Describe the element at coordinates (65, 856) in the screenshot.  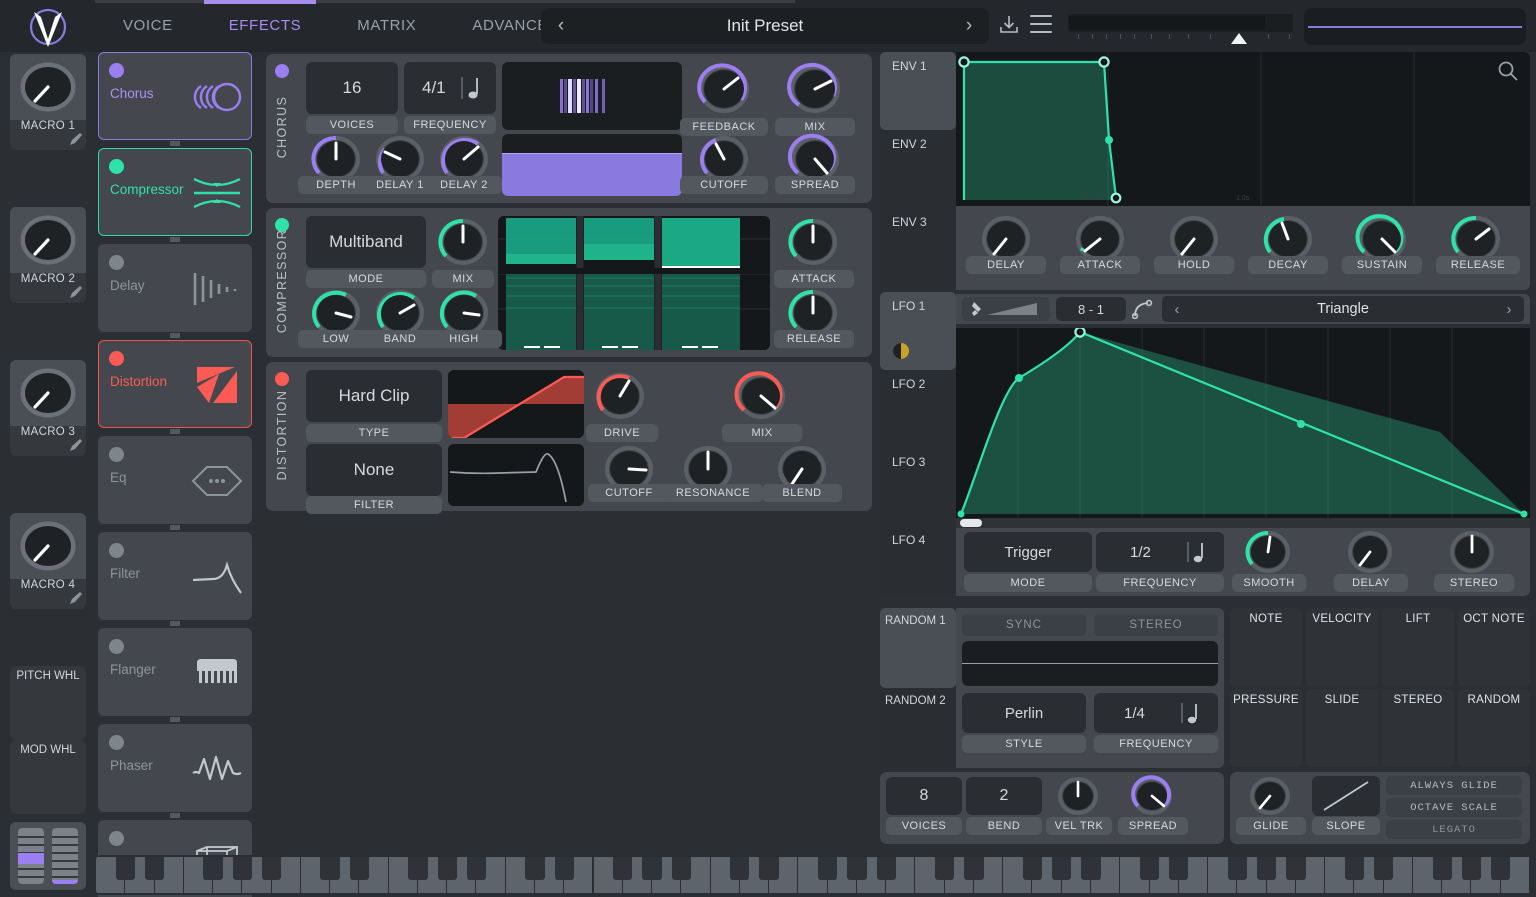
I see `mod-wheel-slider` at that location.